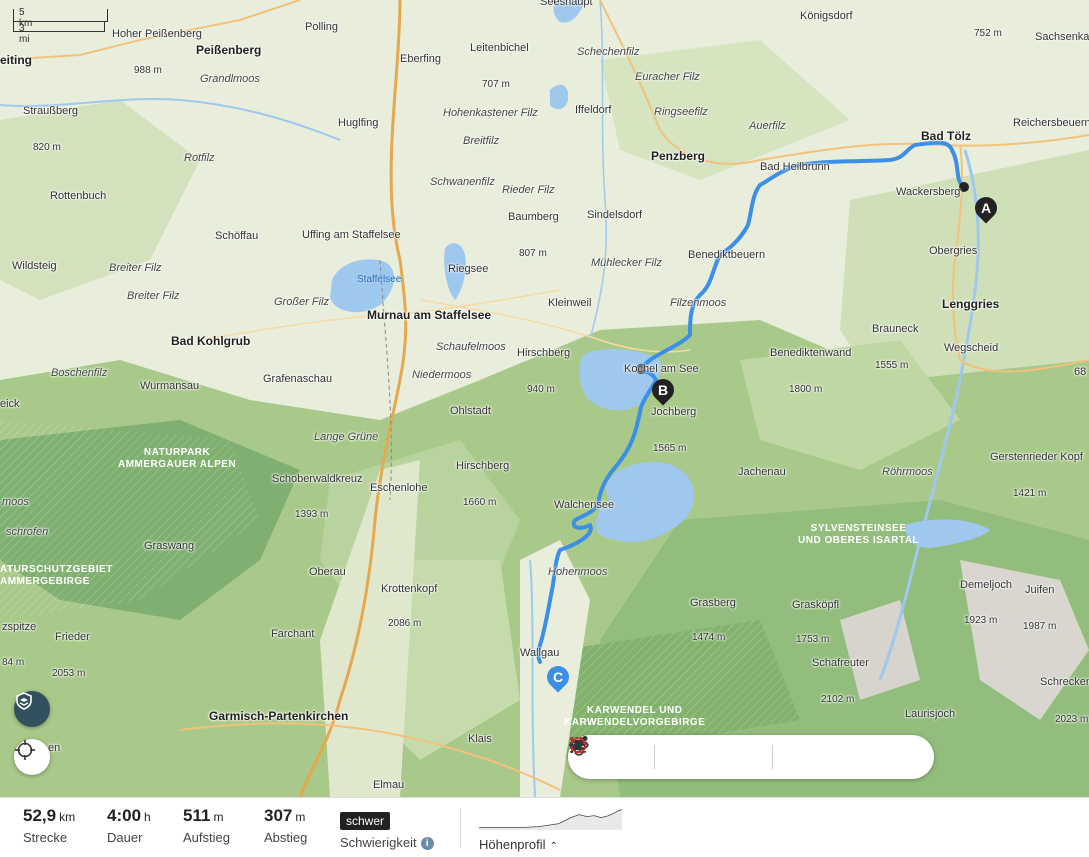  I want to click on return-to-start-button, so click(668, 756).